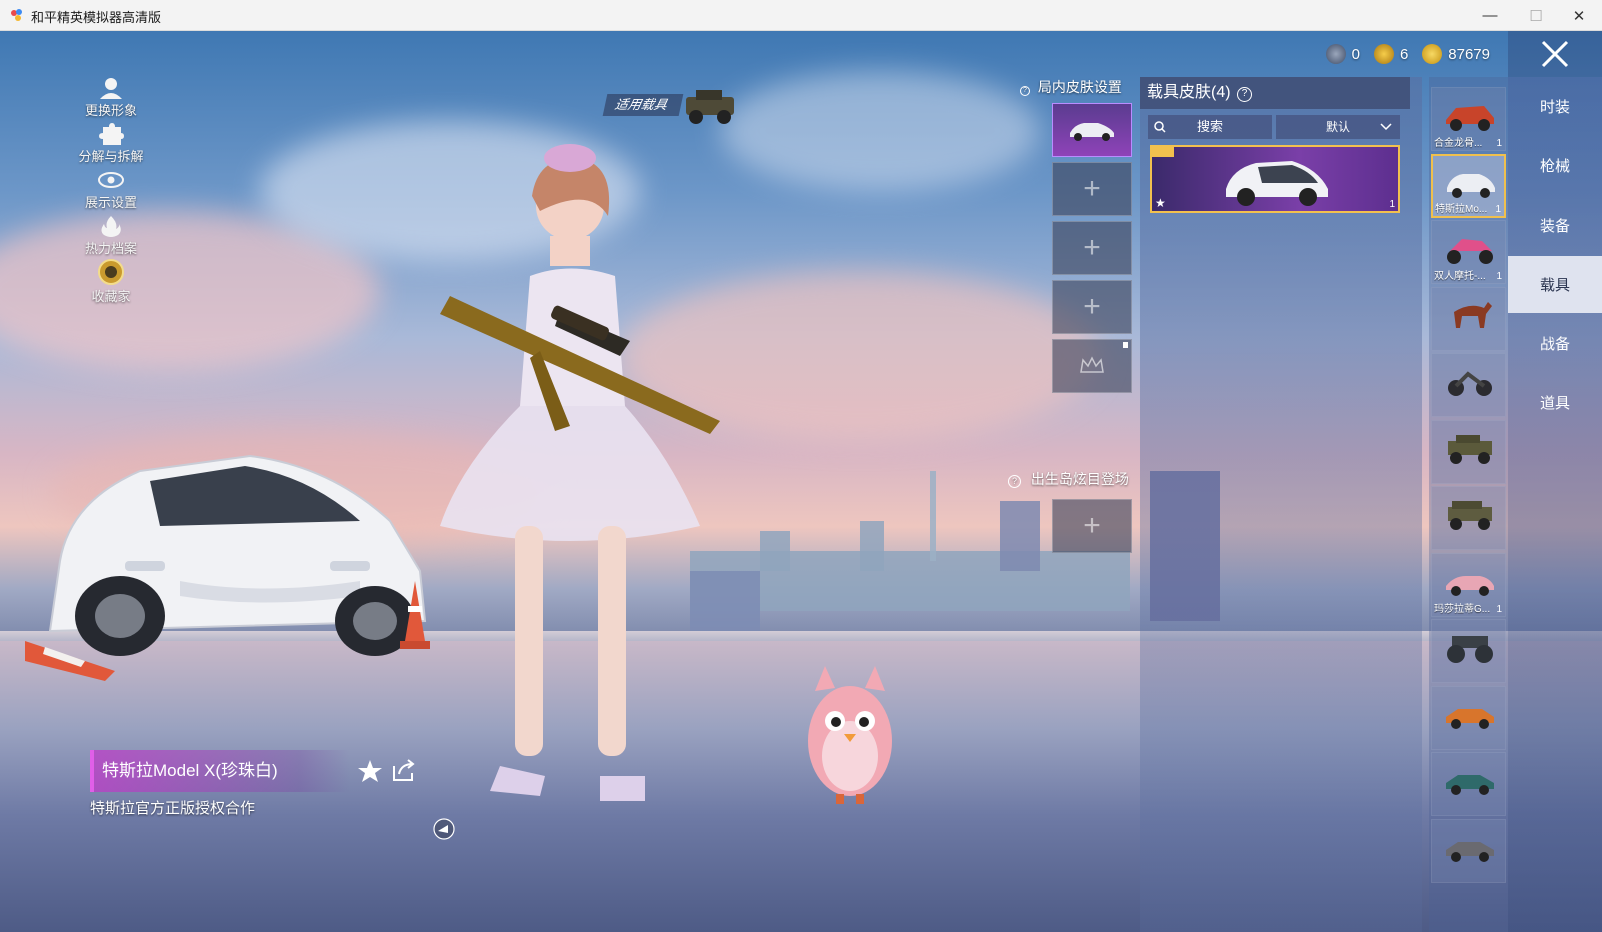 This screenshot has width=1602, height=932. I want to click on vehicle-list-item: 玛莎拉蒂G... 1, so click(1468, 585).